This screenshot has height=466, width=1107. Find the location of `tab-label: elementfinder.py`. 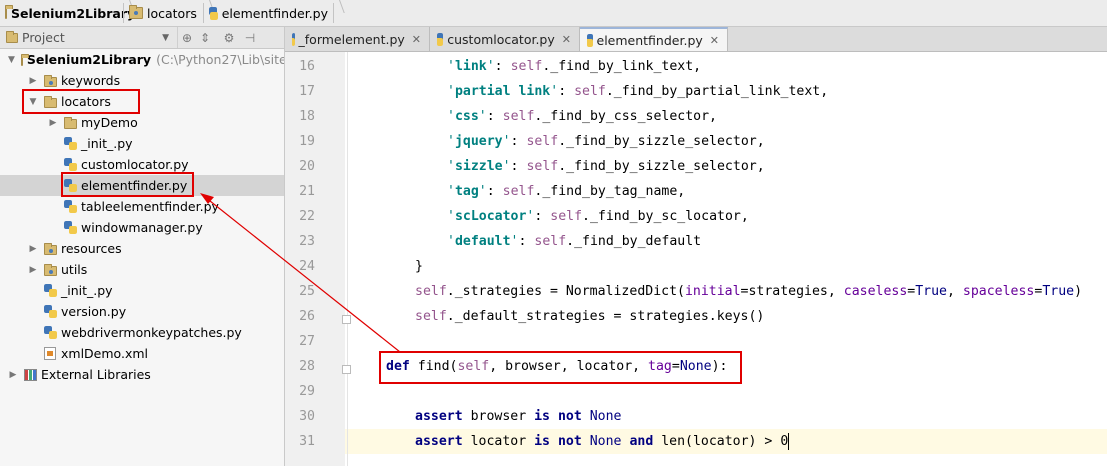

tab-label: elementfinder.py is located at coordinates (649, 40).